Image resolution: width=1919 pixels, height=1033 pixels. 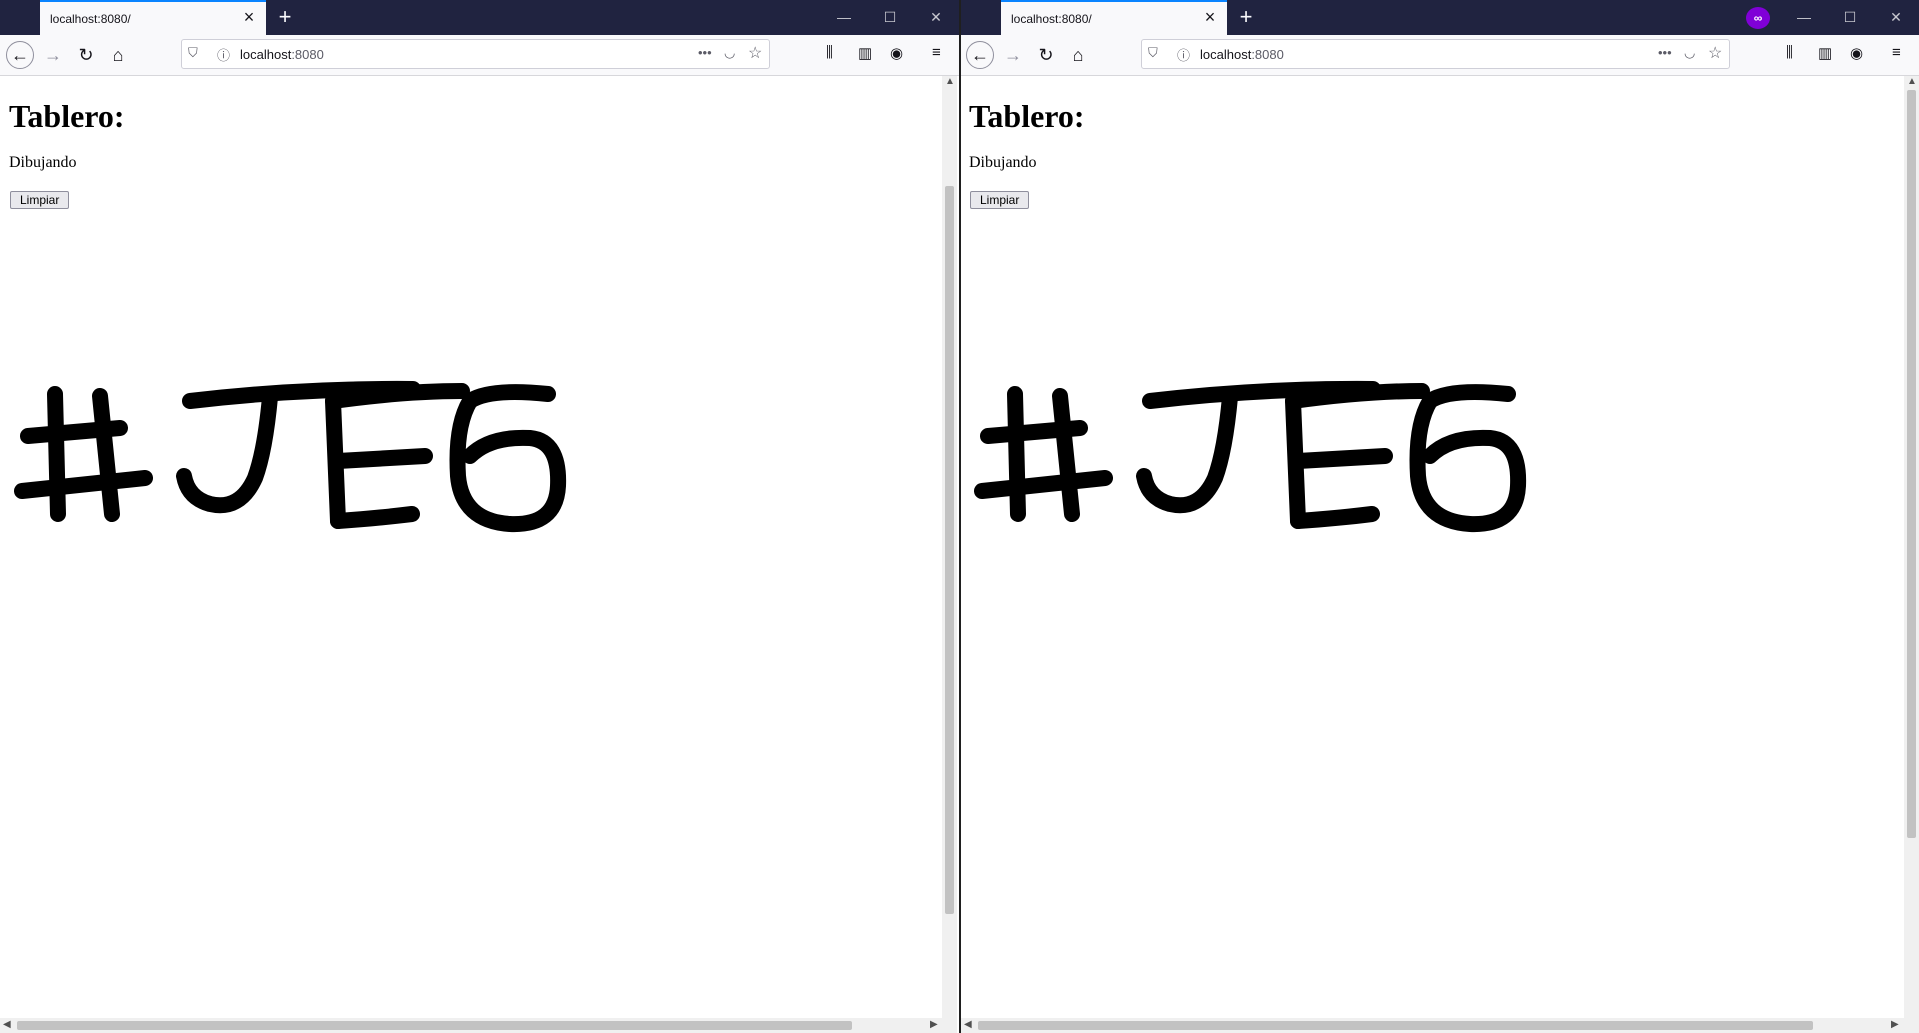 I want to click on tab-bar: localhost:8080/ × + ∞ — ☐ ✕, so click(x=1440, y=17).